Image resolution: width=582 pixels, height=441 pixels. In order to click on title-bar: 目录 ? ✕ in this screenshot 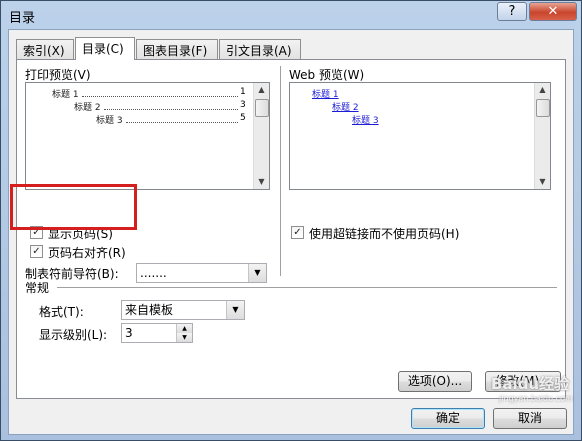, I will do `click(291, 15)`.